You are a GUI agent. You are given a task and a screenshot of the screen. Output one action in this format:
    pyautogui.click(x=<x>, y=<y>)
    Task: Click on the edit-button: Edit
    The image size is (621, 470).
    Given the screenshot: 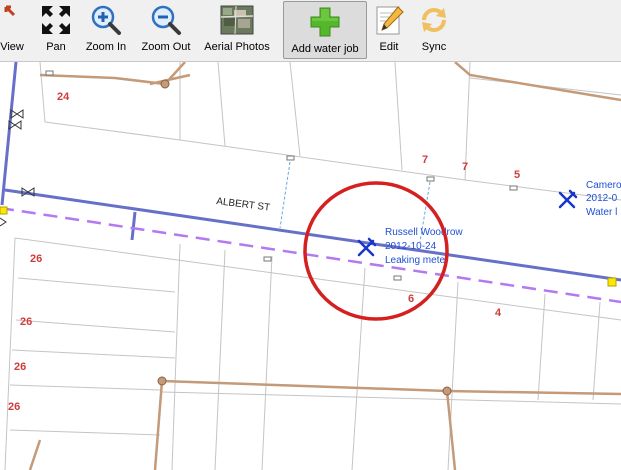 What is the action you would take?
    pyautogui.click(x=389, y=29)
    